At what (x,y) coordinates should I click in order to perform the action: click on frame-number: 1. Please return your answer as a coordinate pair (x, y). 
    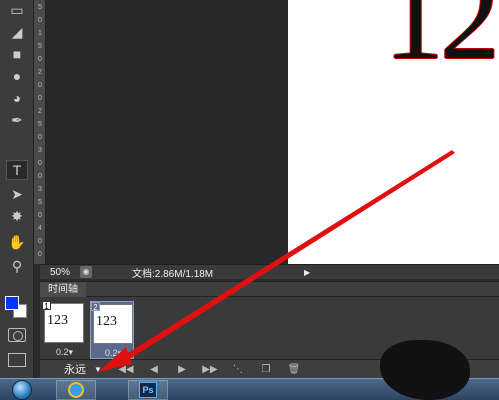
    Looking at the image, I should click on (46, 306).